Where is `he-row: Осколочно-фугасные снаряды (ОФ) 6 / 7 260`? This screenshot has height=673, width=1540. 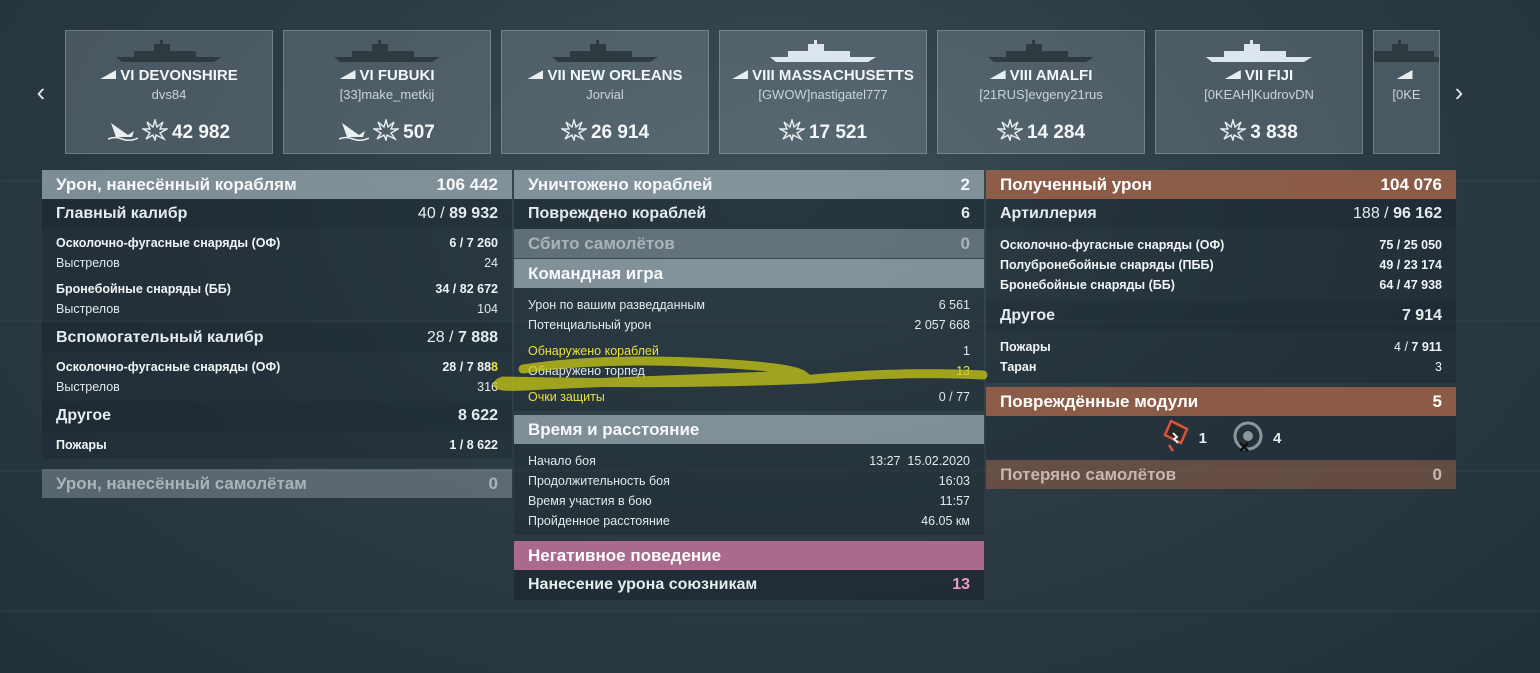 he-row: Осколочно-фугасные снаряды (ОФ) 6 / 7 260 is located at coordinates (277, 243).